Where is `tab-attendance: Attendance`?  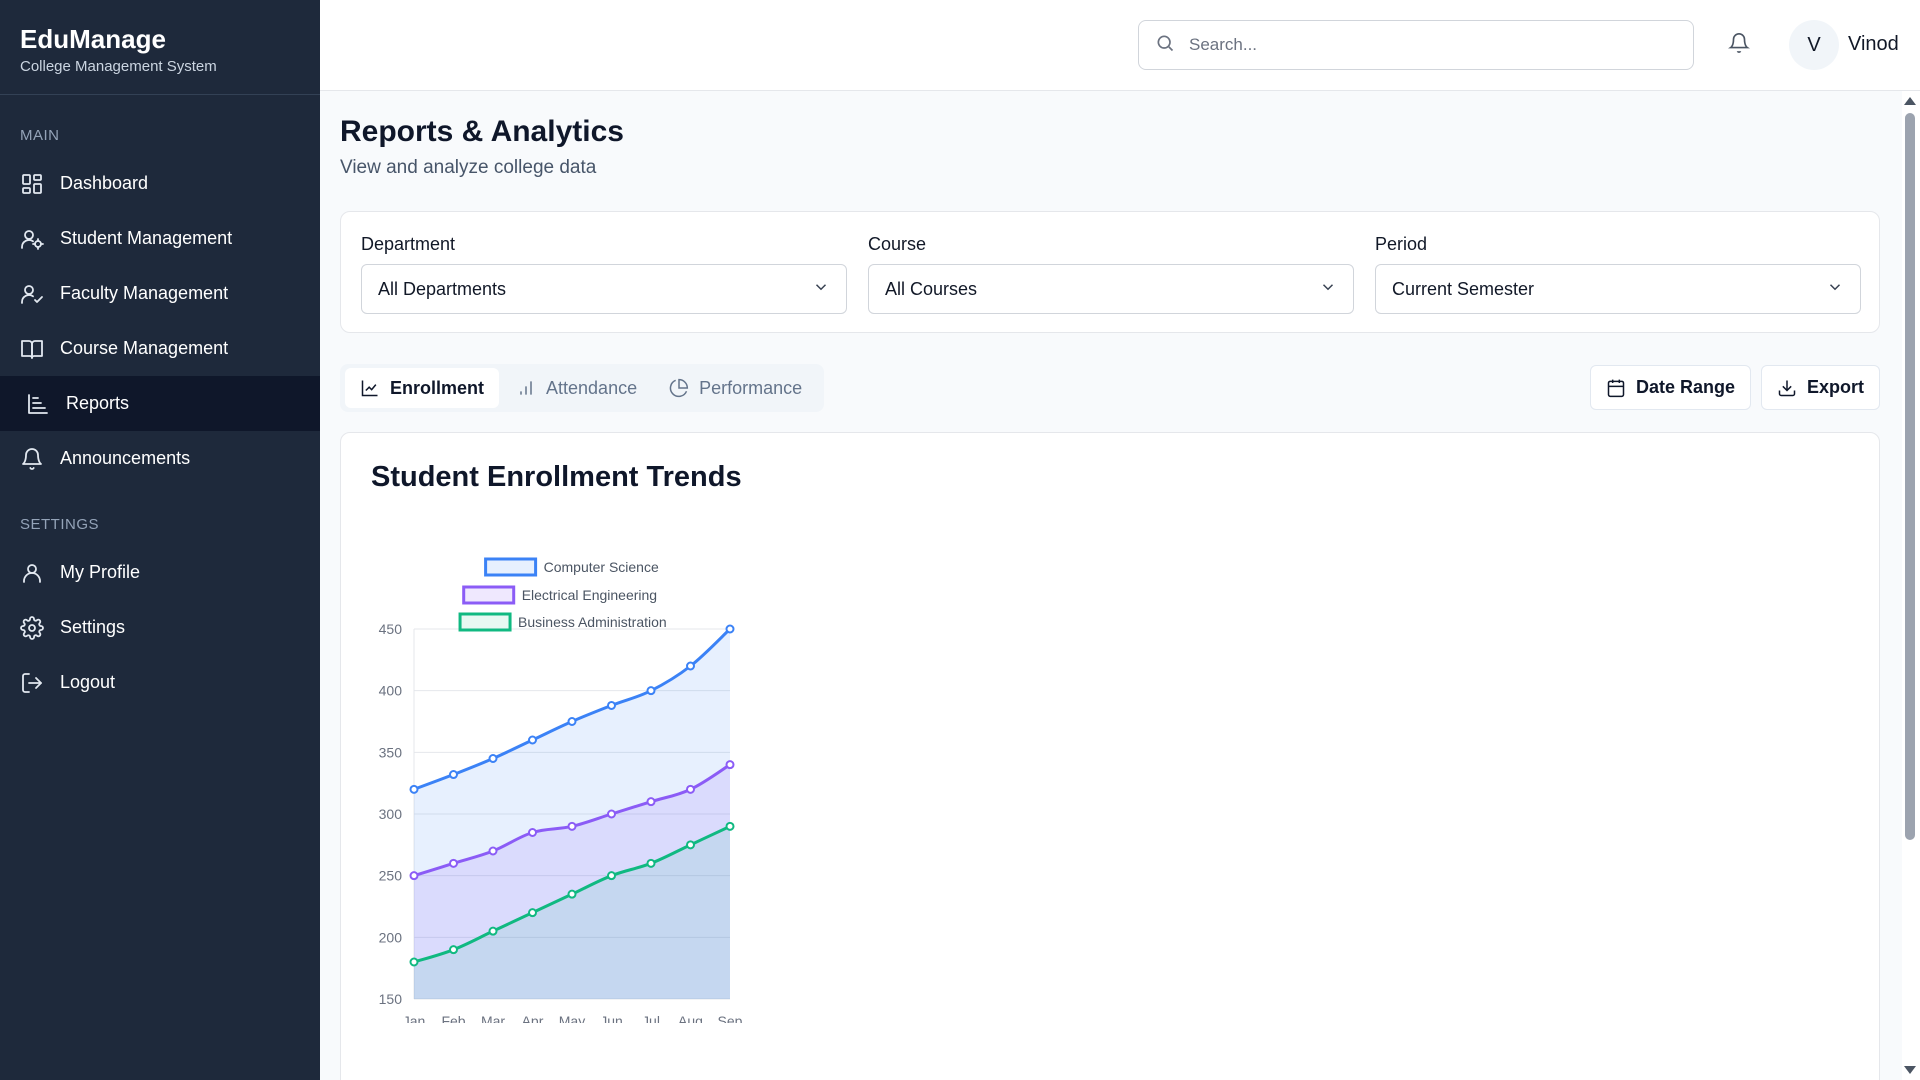 tab-attendance: Attendance is located at coordinates (576, 388).